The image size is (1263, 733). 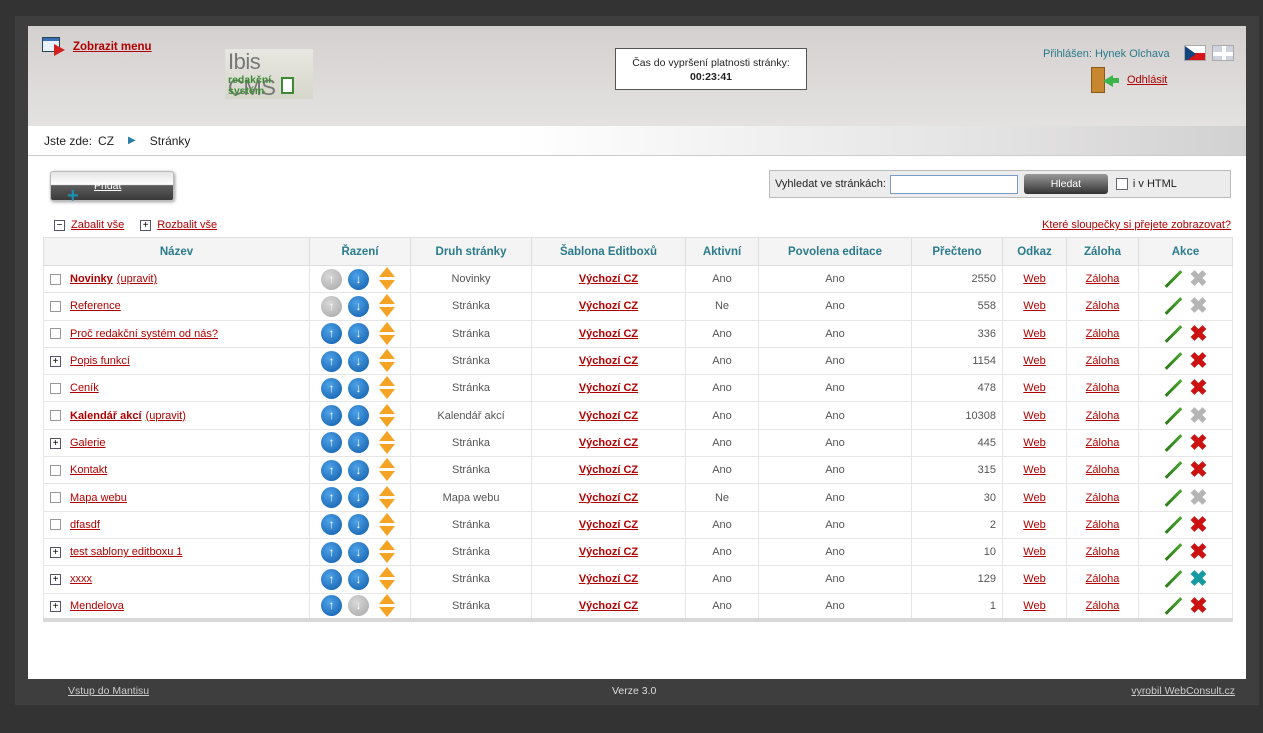 I want to click on page-name-link: Ceník, so click(x=84, y=388).